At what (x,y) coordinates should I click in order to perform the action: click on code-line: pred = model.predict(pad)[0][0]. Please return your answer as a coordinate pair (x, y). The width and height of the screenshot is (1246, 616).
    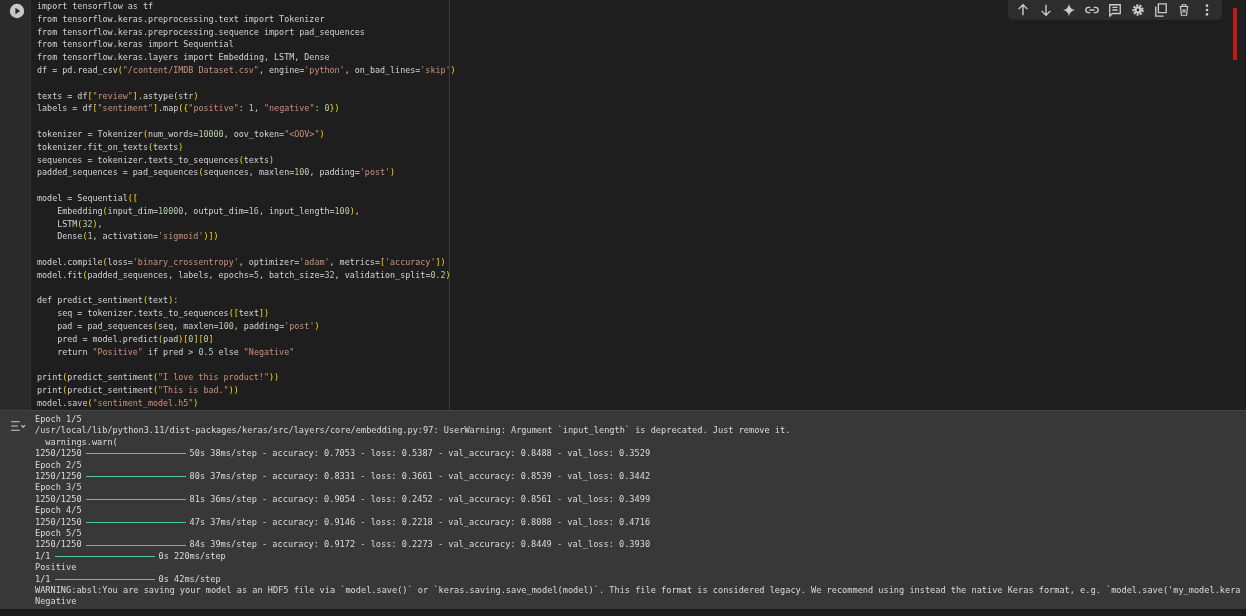
    Looking at the image, I should click on (135, 339).